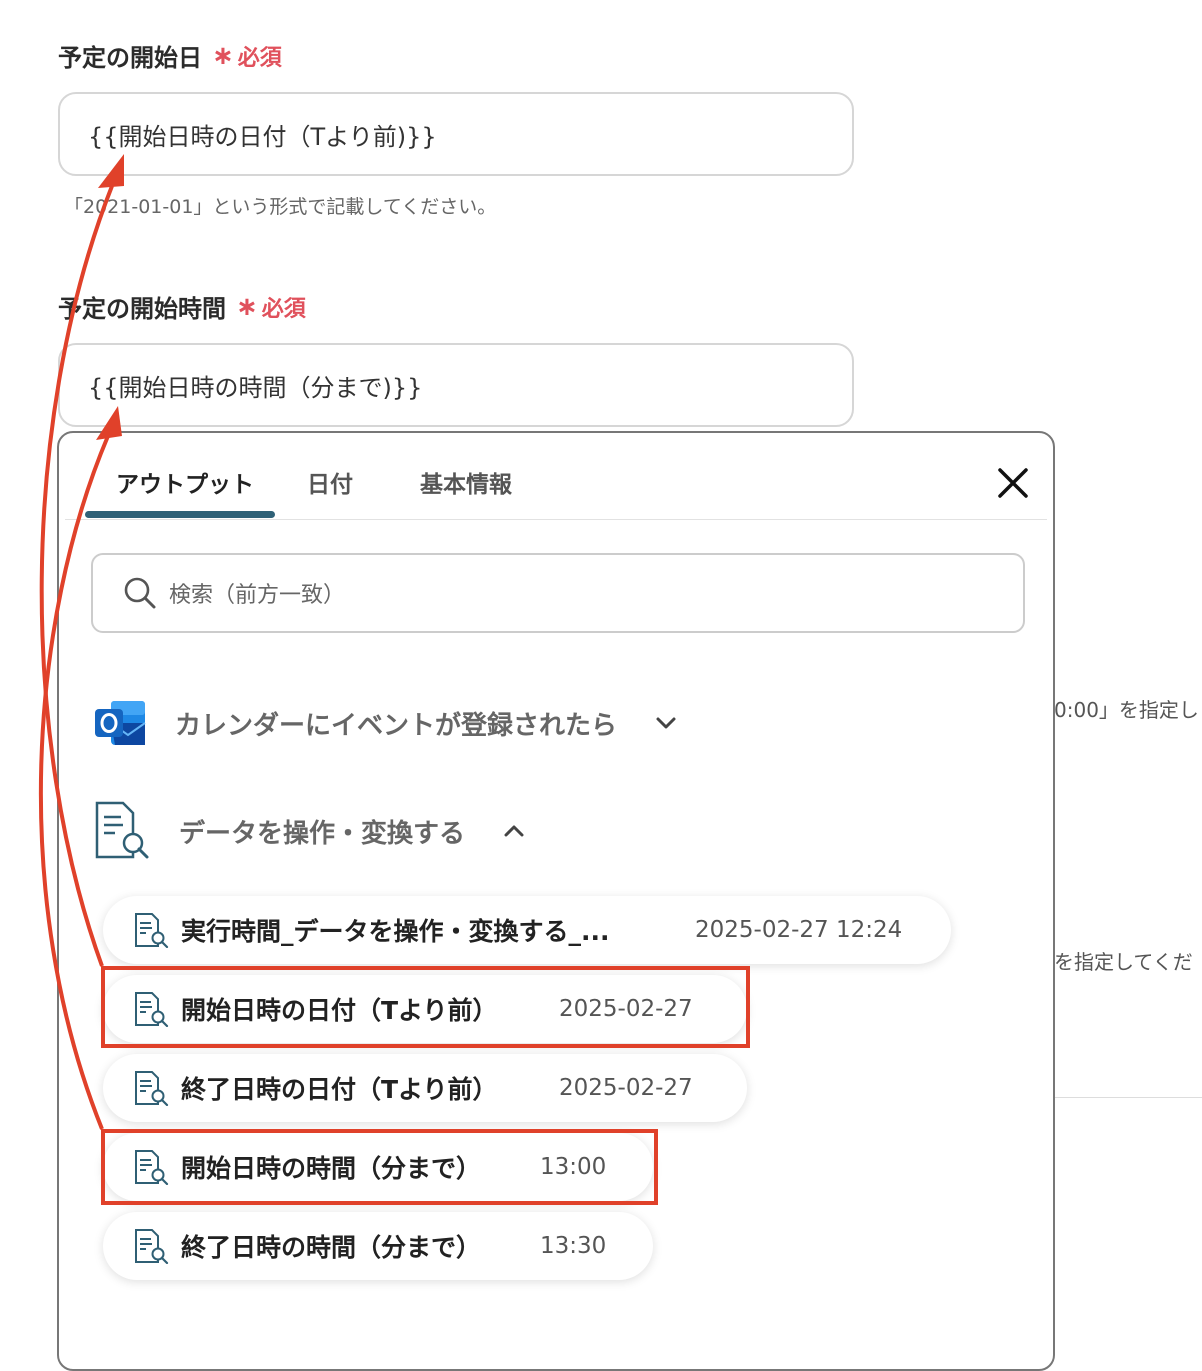  Describe the element at coordinates (1126, 710) in the screenshot. I see `background-hint-fragment: 0:00」を指定し` at that location.